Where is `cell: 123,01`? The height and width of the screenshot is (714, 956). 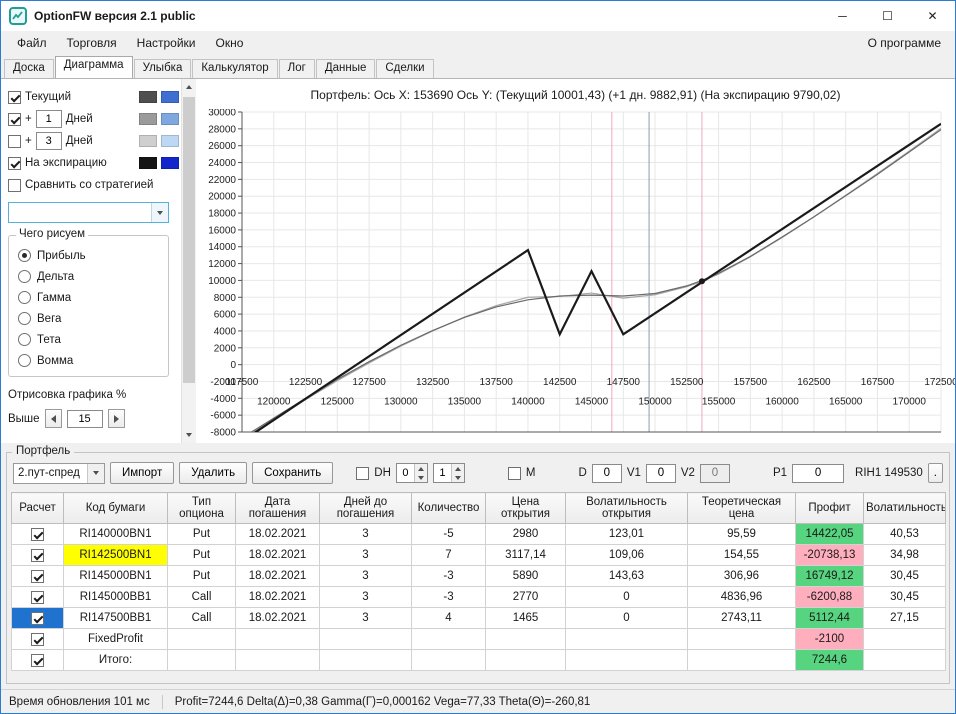 cell: 123,01 is located at coordinates (626, 534).